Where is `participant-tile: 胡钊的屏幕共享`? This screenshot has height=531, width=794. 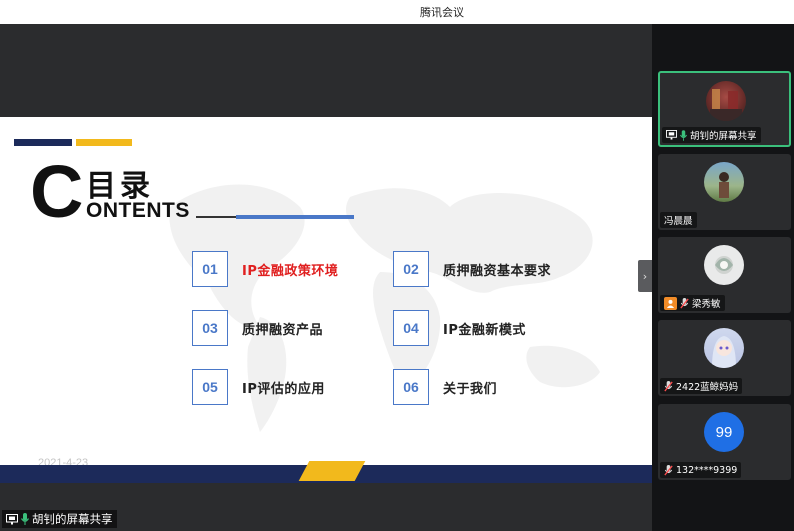 participant-tile: 胡钊的屏幕共享 is located at coordinates (724, 109).